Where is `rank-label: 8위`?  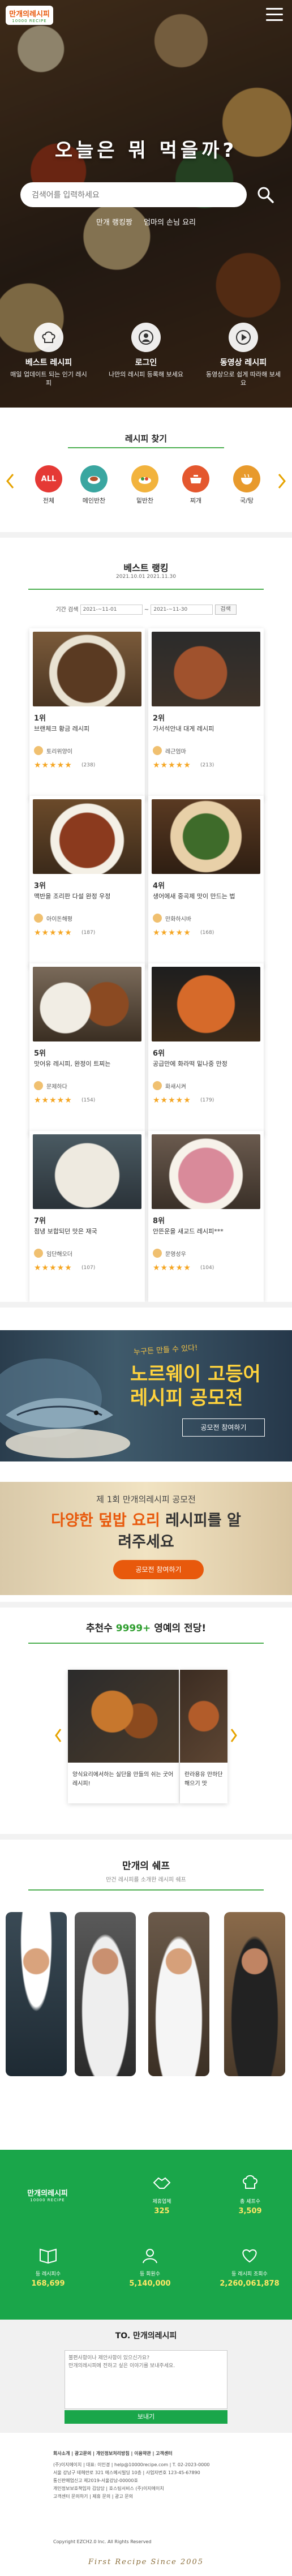 rank-label: 8위 is located at coordinates (159, 1221).